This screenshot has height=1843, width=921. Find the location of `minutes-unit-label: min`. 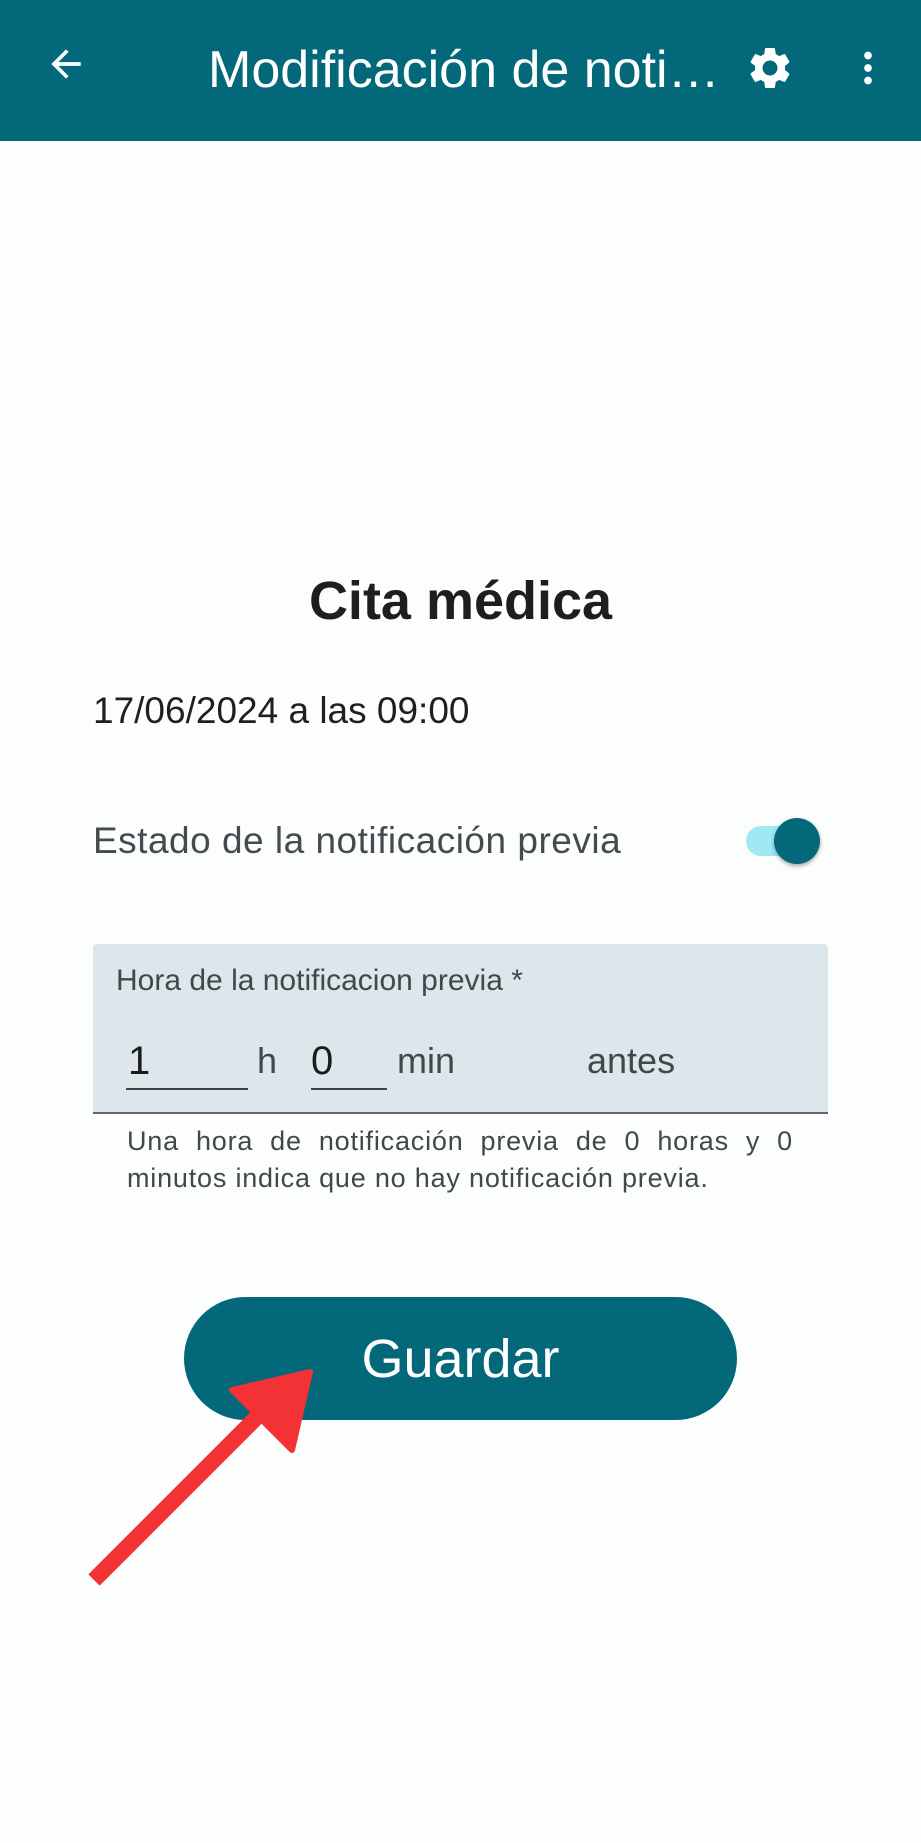

minutes-unit-label: min is located at coordinates (426, 1060).